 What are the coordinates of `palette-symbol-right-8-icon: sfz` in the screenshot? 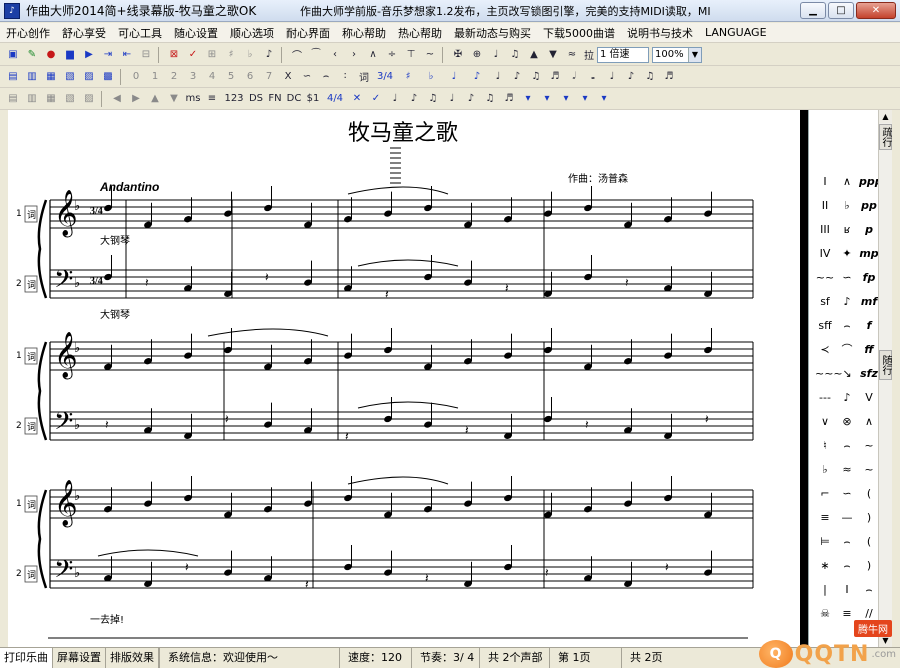 It's located at (869, 374).